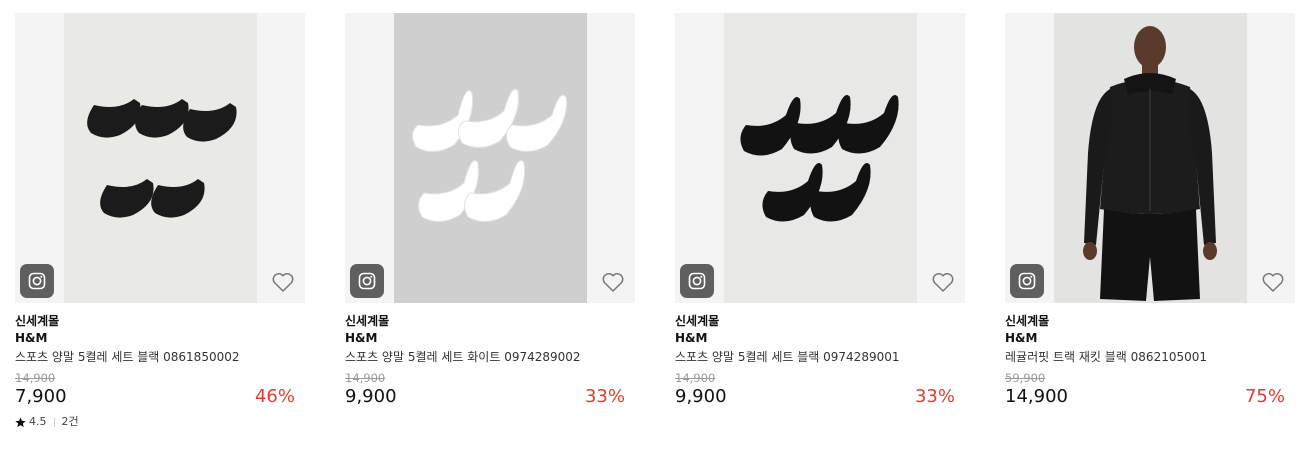  I want to click on rating-summary: 4.5 2건, so click(160, 422).